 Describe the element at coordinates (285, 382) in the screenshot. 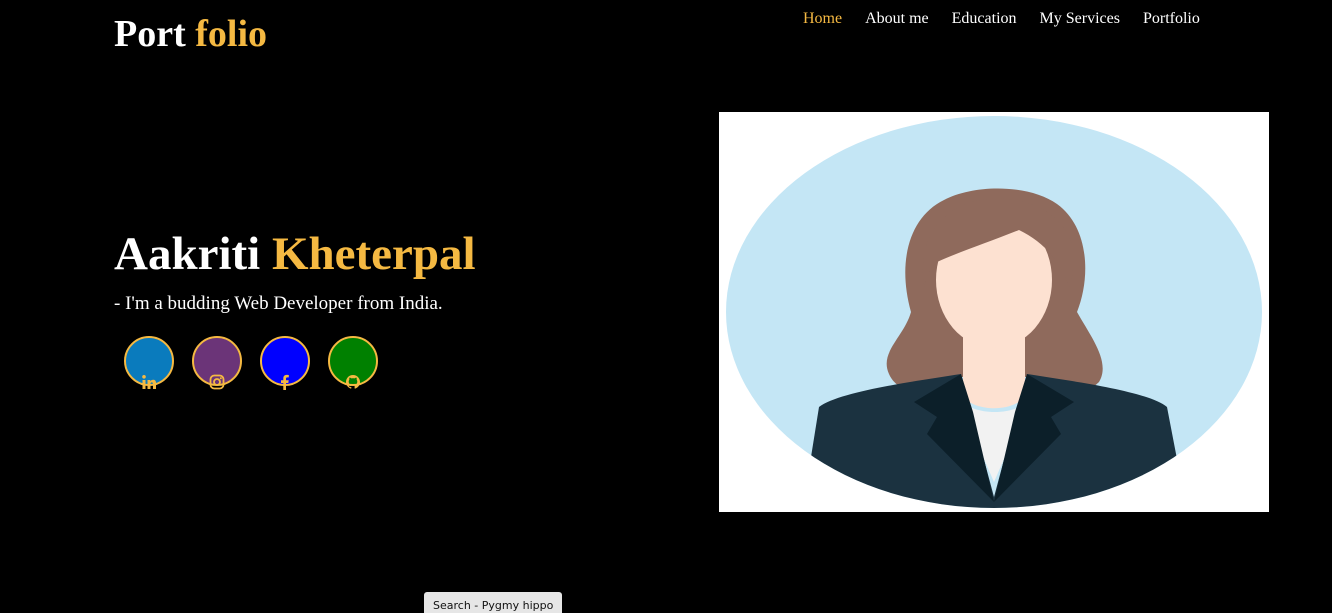

I see `facebook-icon` at that location.